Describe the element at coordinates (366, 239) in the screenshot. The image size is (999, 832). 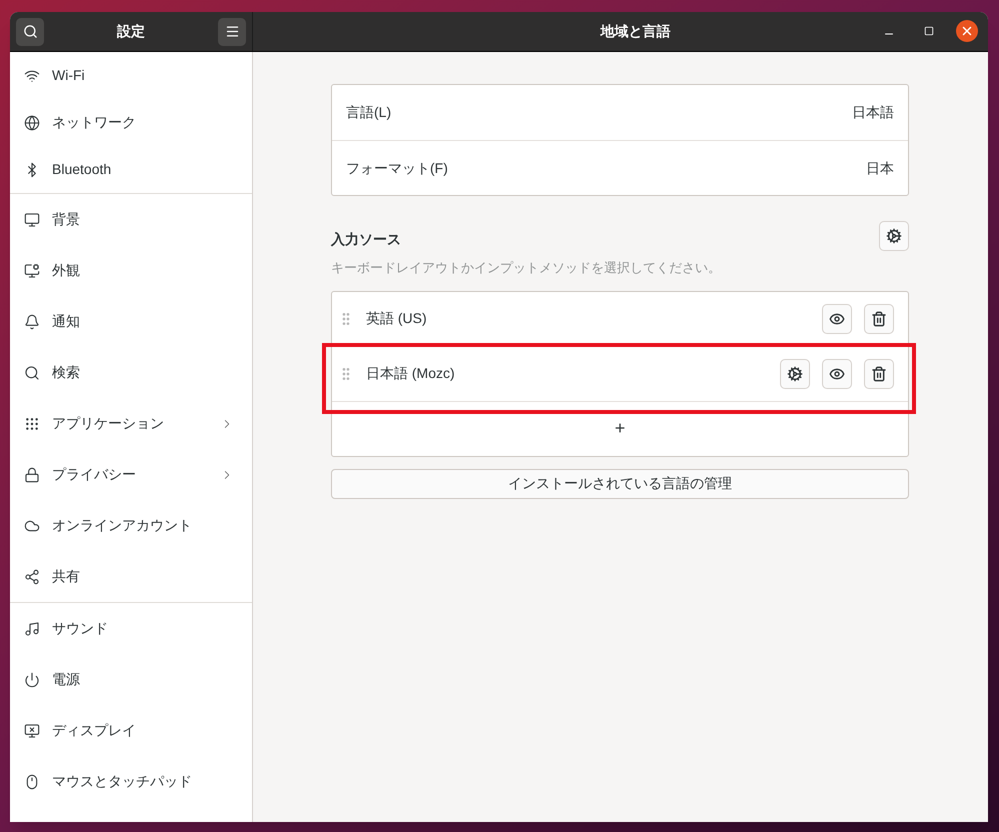
I see `section-title: 入力ソース` at that location.